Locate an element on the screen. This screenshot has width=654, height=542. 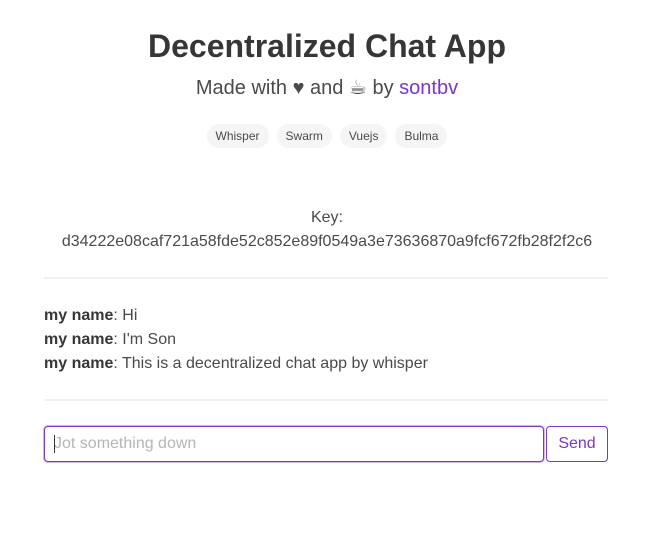
send-button: Send is located at coordinates (577, 444).